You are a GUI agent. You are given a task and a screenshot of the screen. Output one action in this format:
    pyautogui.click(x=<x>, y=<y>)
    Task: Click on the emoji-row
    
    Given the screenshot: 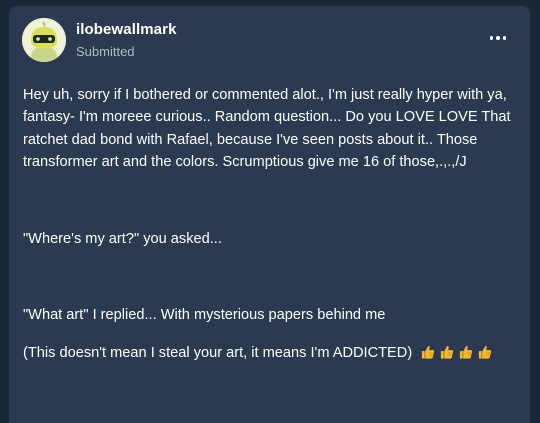 What is the action you would take?
    pyautogui.click(x=454, y=353)
    